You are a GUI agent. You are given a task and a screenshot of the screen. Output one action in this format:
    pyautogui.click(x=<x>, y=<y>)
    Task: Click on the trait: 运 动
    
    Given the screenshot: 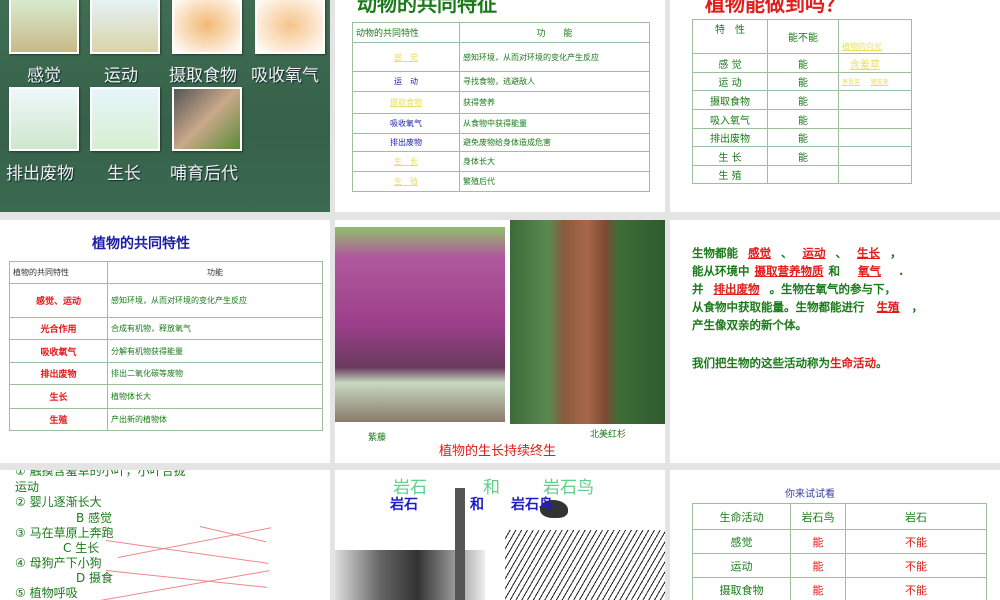 What is the action you would take?
    pyautogui.click(x=730, y=81)
    